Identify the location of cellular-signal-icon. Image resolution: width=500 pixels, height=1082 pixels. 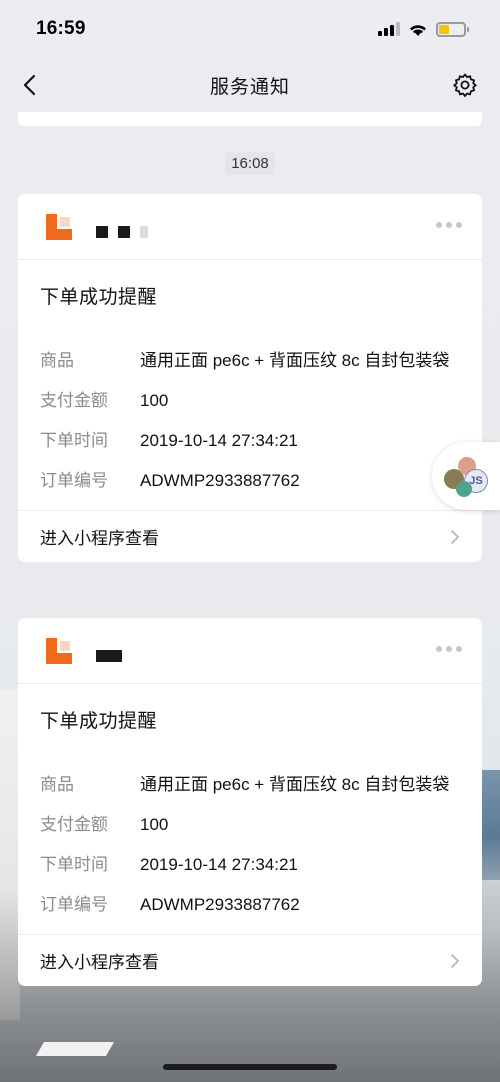
(389, 29).